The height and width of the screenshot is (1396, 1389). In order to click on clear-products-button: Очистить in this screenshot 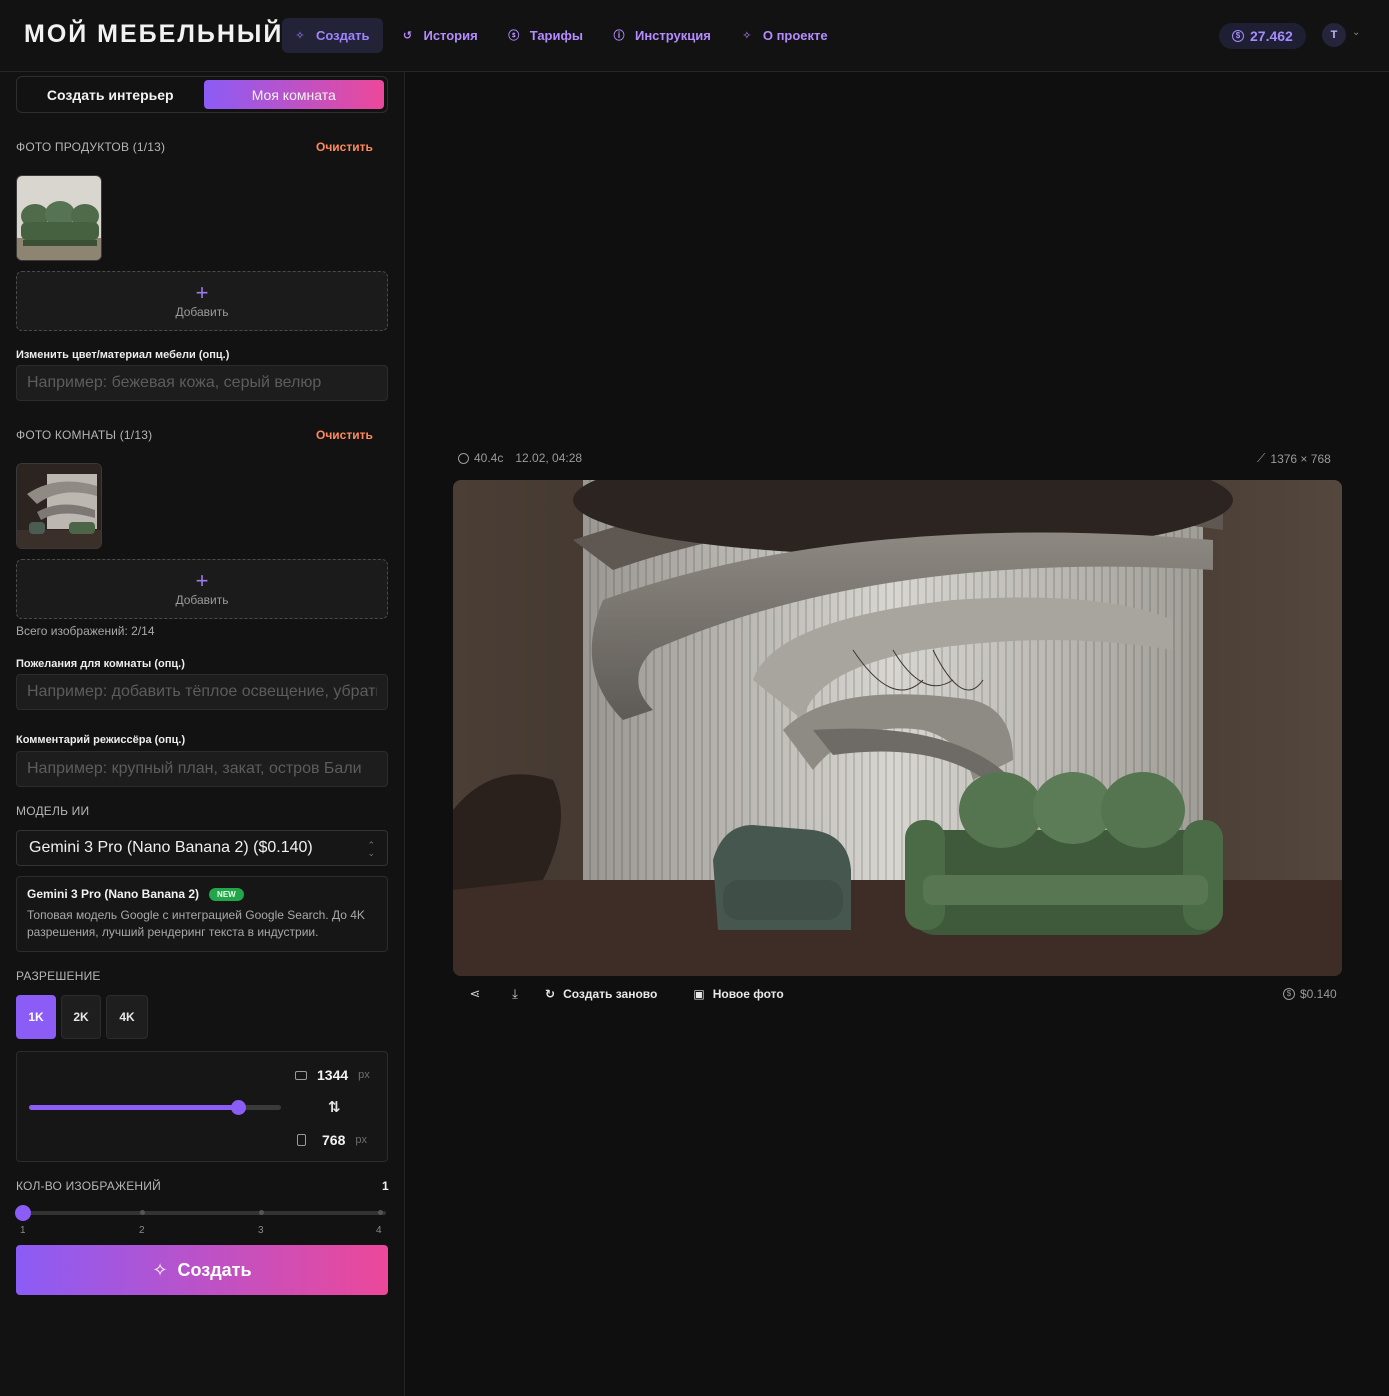, I will do `click(344, 147)`.